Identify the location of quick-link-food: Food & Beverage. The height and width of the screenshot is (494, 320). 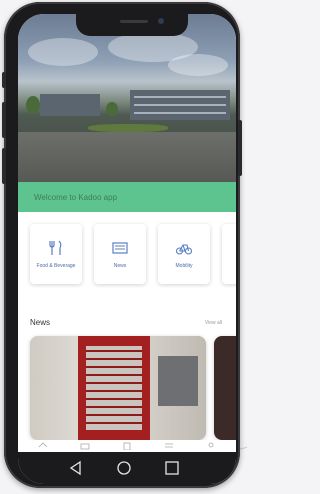
(56, 254).